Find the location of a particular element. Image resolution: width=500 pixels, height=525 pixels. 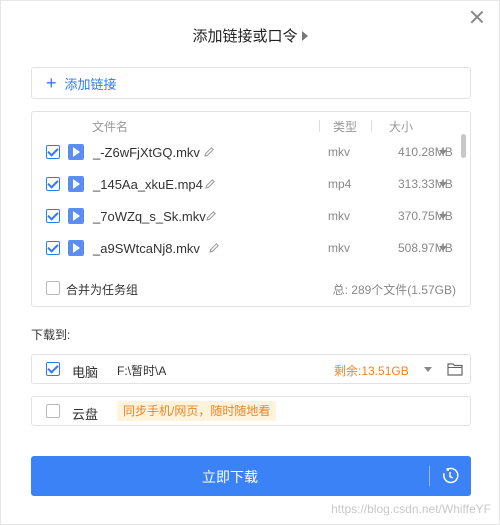

file-type: mp4 is located at coordinates (340, 184).